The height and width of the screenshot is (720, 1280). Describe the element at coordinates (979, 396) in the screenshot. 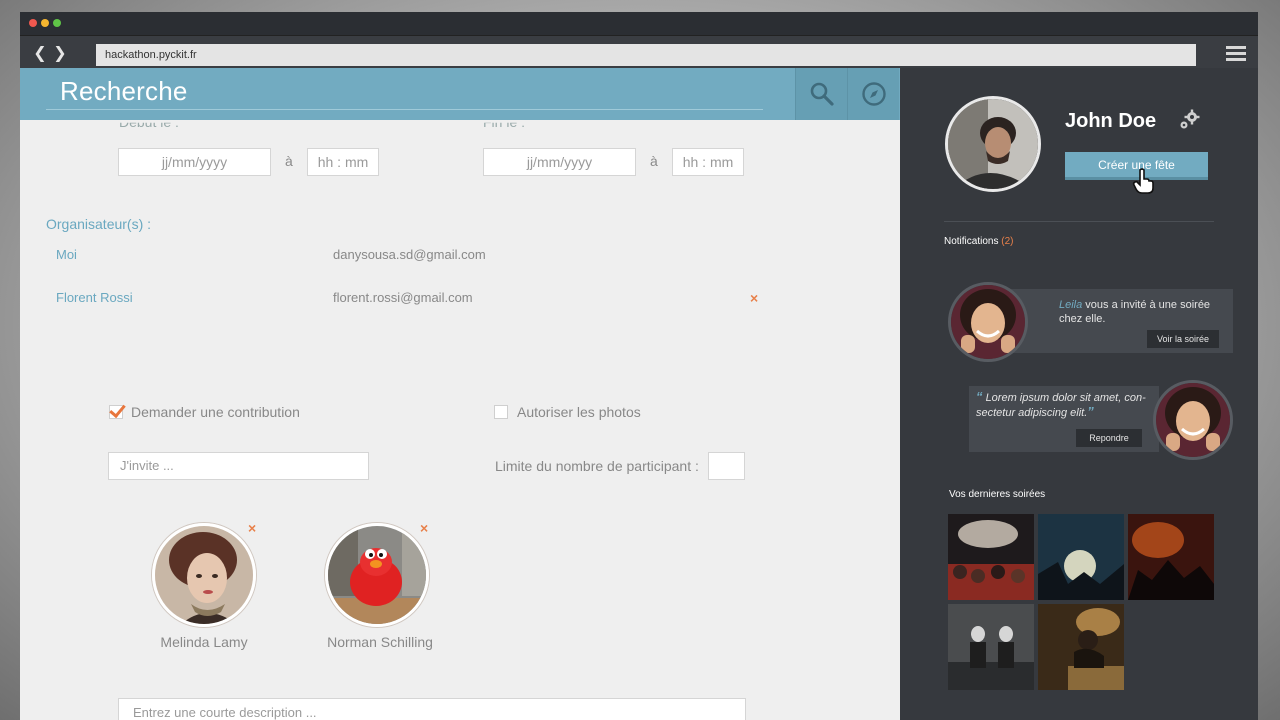

I see `quote-open-icon: “` at that location.